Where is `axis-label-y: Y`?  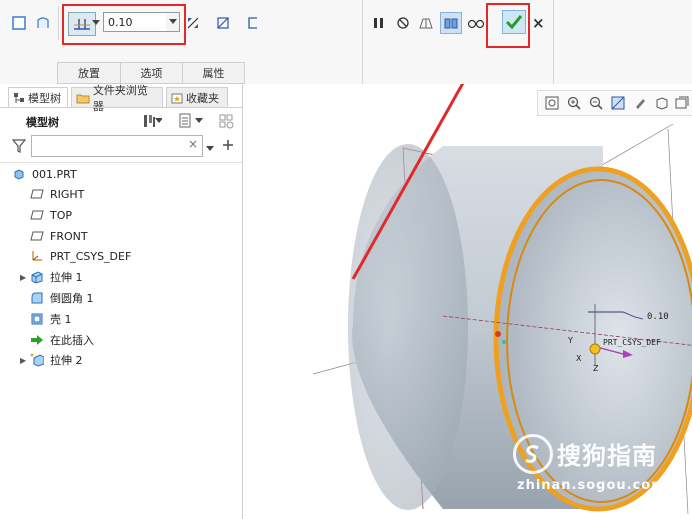 axis-label-y: Y is located at coordinates (570, 340).